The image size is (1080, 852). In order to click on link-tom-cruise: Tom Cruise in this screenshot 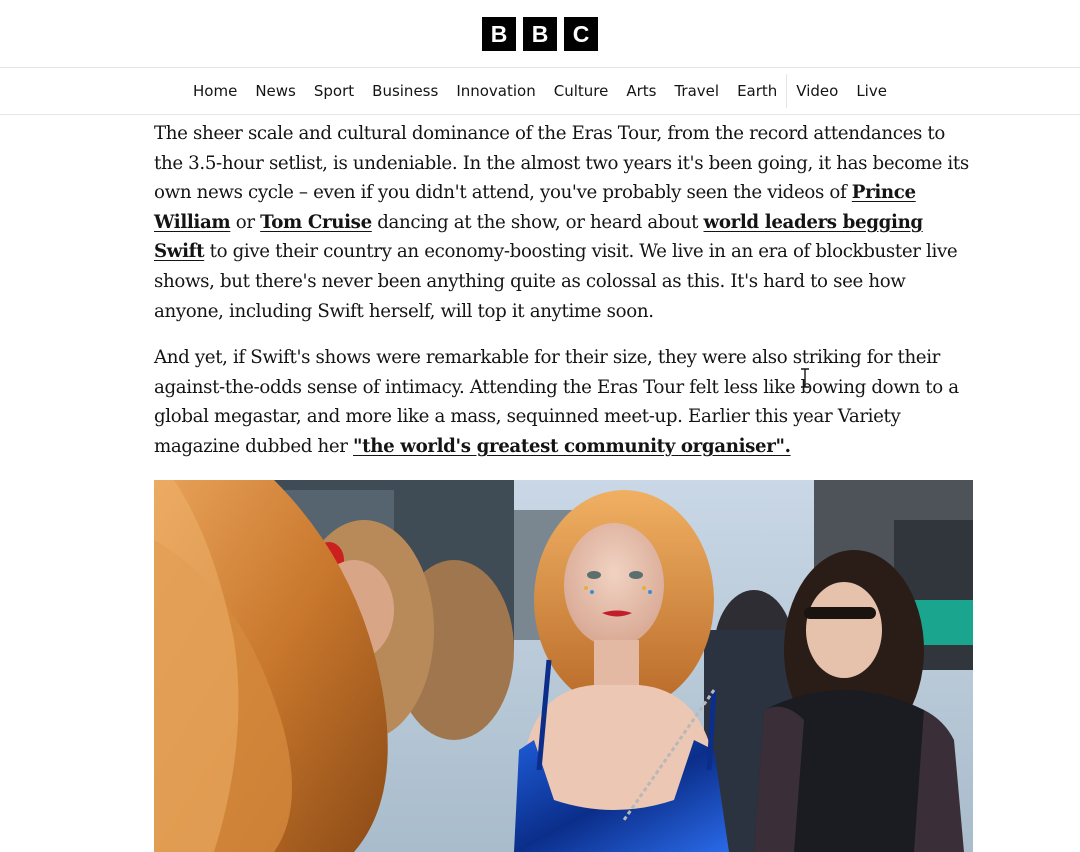, I will do `click(316, 222)`.